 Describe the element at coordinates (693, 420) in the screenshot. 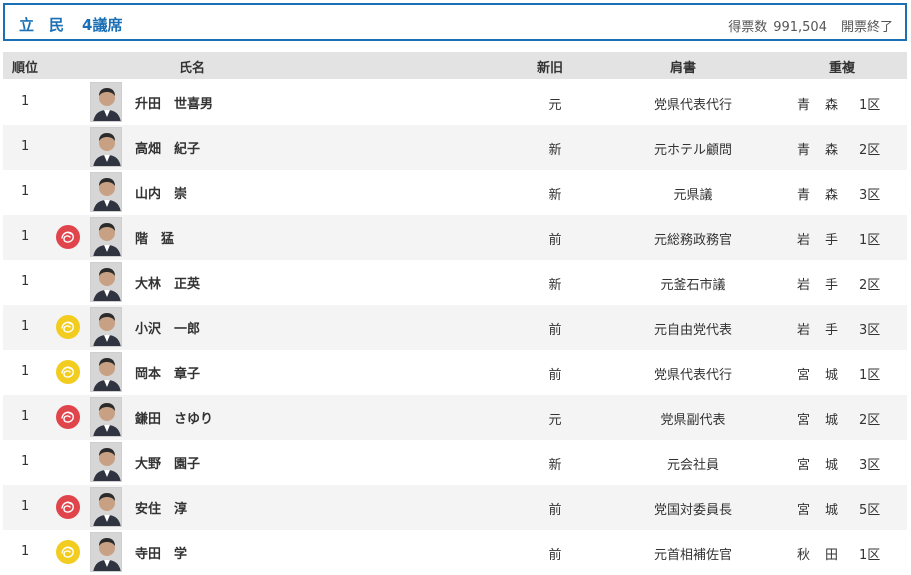

I see `title-cell: 党県副代表` at that location.